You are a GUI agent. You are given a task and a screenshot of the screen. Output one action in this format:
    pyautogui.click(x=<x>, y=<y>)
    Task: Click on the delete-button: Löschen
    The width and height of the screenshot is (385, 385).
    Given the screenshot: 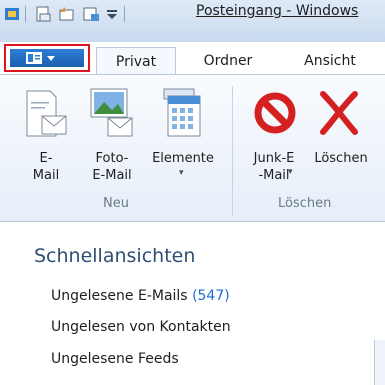 What is the action you would take?
    pyautogui.click(x=341, y=158)
    